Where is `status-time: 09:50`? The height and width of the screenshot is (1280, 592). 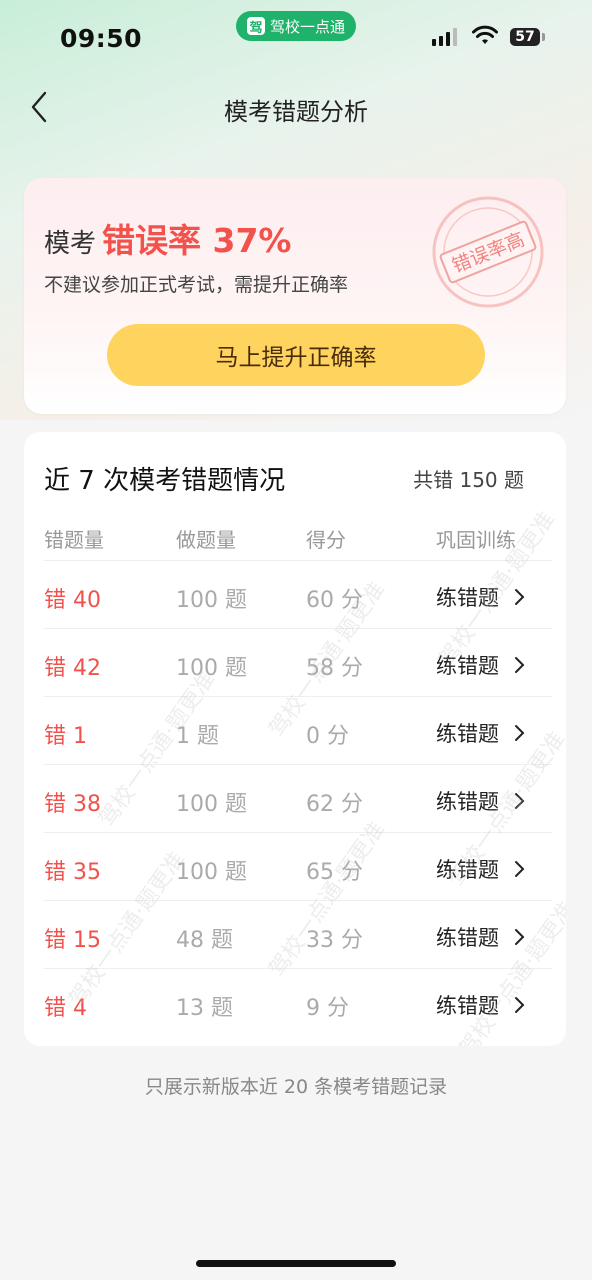
status-time: 09:50 is located at coordinates (101, 38).